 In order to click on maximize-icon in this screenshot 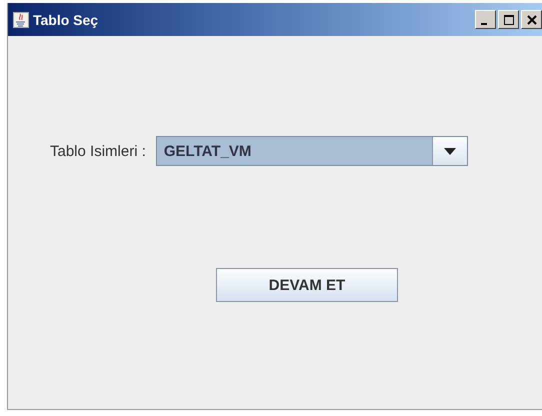, I will do `click(509, 19)`.